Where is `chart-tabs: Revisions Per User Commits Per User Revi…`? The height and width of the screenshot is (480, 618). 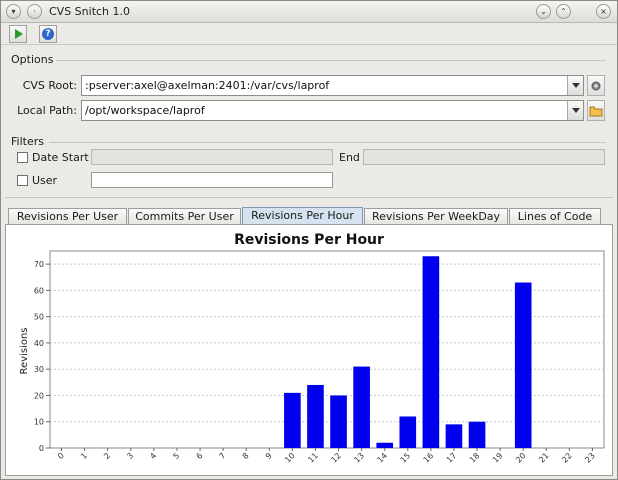 chart-tabs: Revisions Per User Commits Per User Revi… is located at coordinates (309, 216).